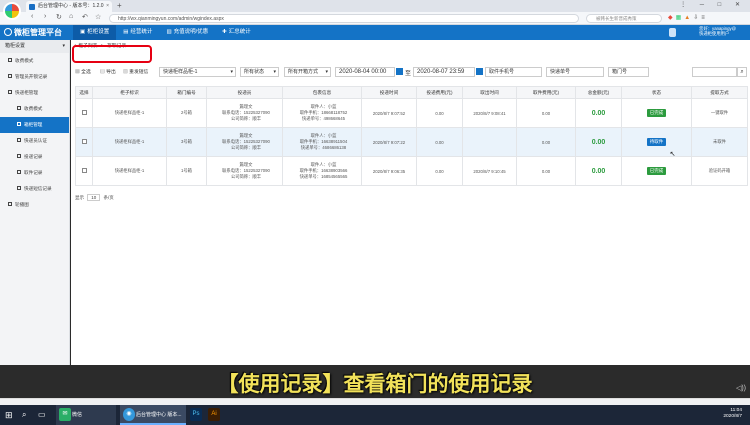  I want to click on window-controls: ⋮ ─ □ ✕, so click(713, 4).